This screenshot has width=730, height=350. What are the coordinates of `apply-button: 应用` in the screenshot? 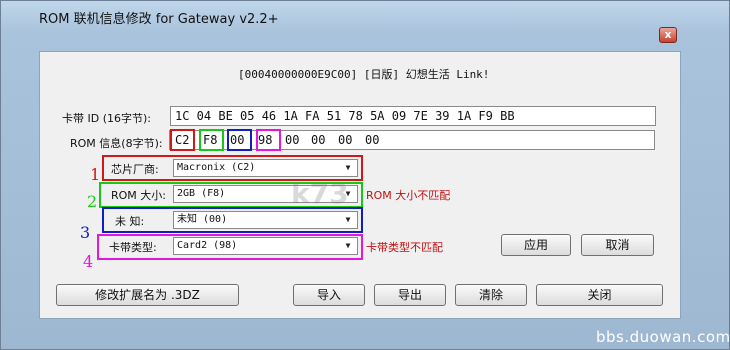 It's located at (536, 245).